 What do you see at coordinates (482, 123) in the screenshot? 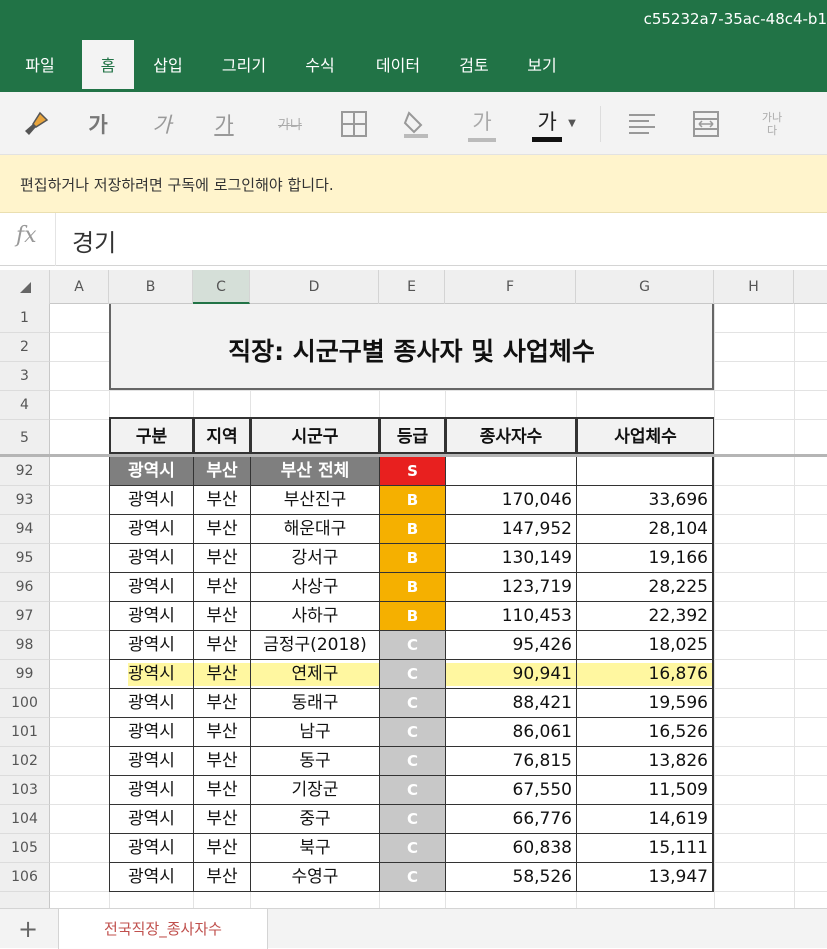
I see `font-color-light-button: 가` at bounding box center [482, 123].